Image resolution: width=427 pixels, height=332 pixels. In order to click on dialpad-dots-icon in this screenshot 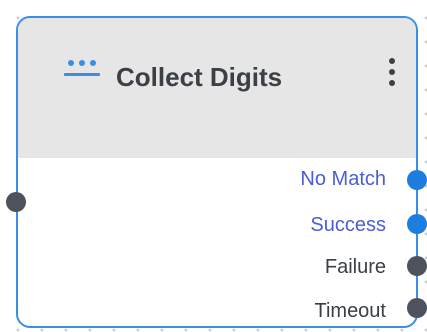, I will do `click(82, 68)`.